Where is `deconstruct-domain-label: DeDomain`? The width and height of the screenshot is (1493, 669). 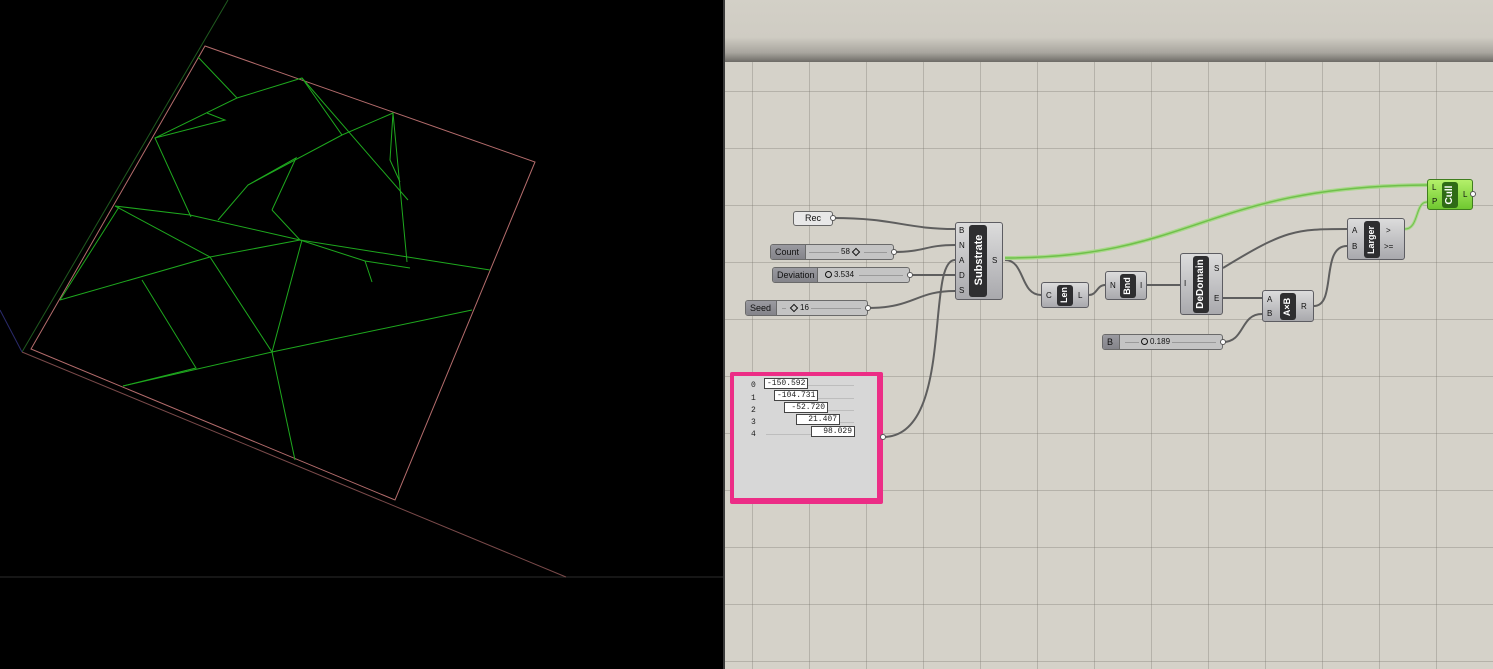 deconstruct-domain-label: DeDomain is located at coordinates (1200, 284).